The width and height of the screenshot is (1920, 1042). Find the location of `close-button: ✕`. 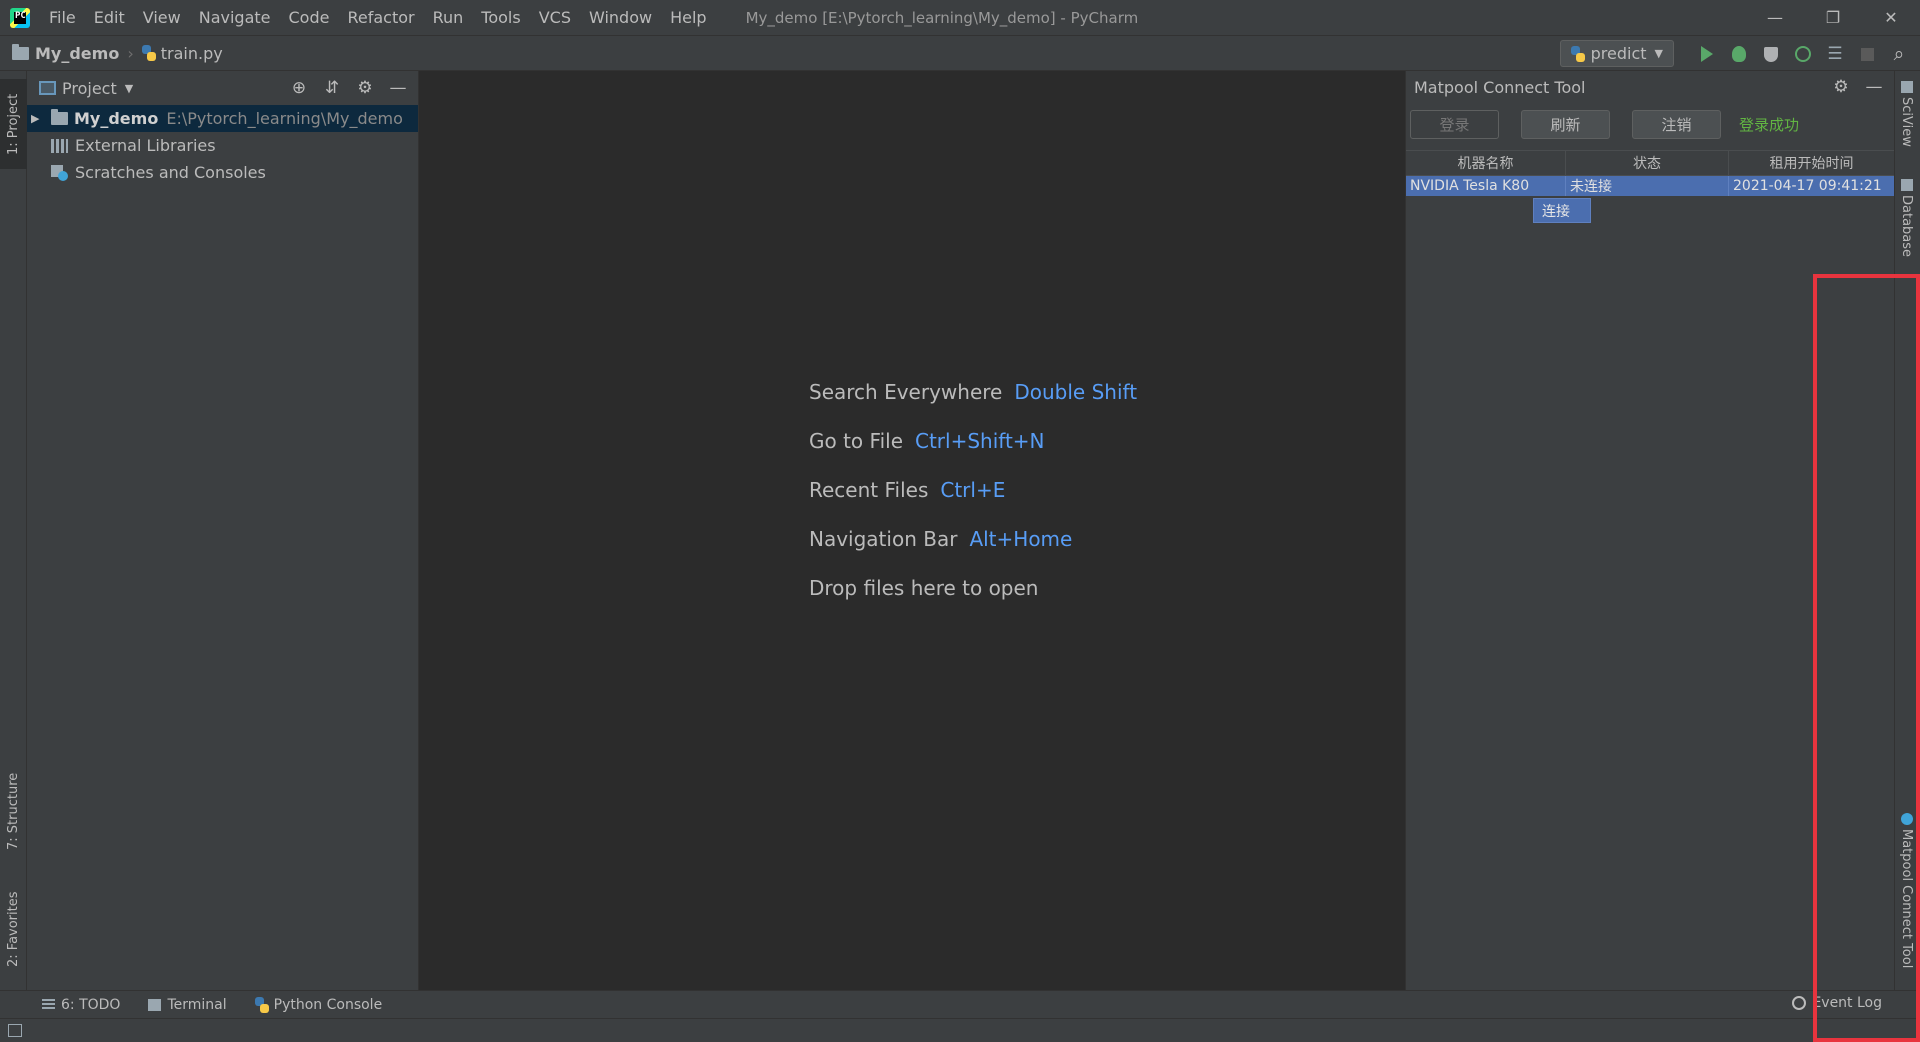

close-button: ✕ is located at coordinates (1891, 17).